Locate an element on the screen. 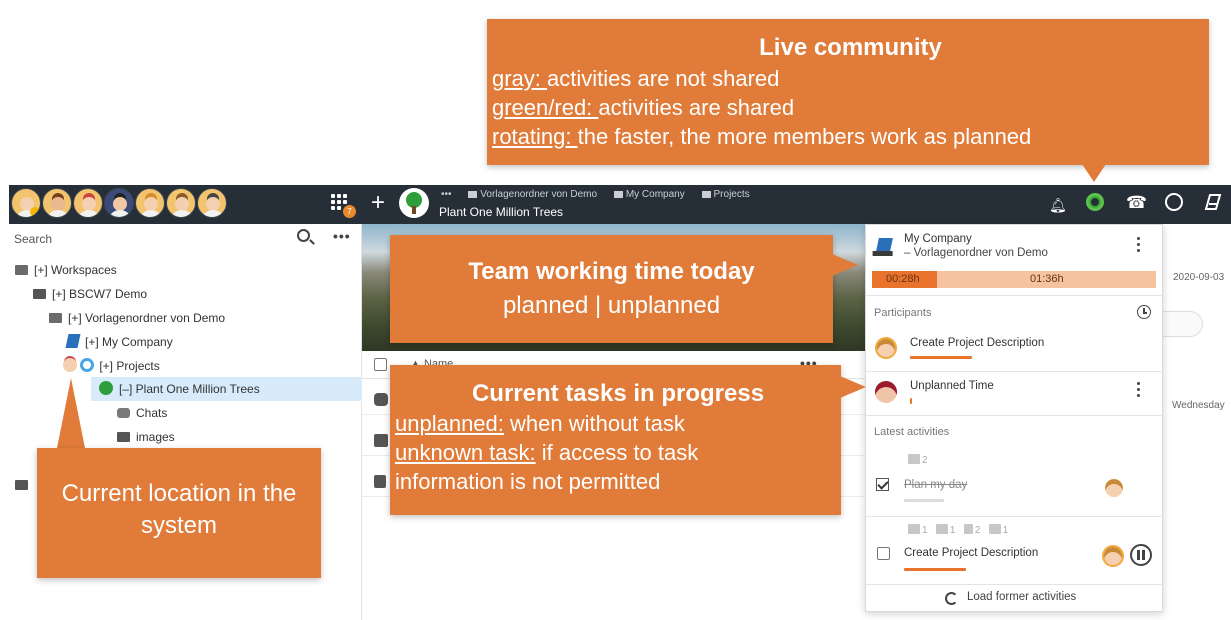  live-community-icon is located at coordinates (1095, 202).